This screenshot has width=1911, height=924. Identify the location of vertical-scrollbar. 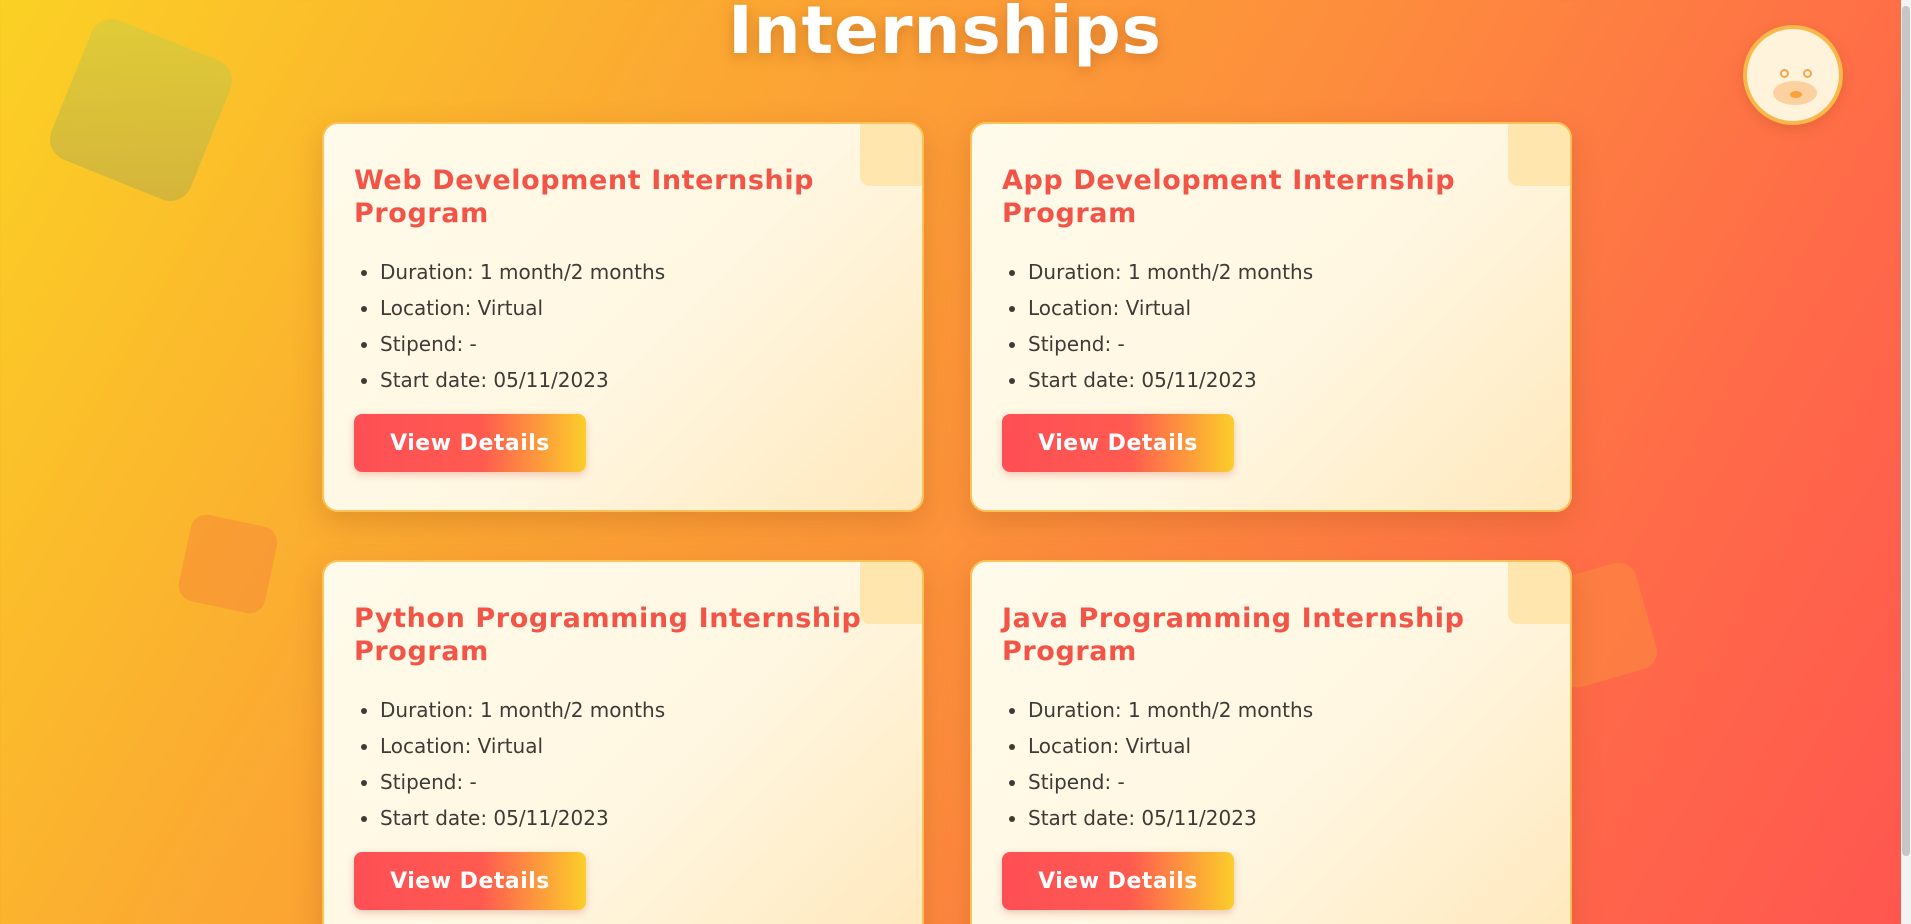
(1906, 462).